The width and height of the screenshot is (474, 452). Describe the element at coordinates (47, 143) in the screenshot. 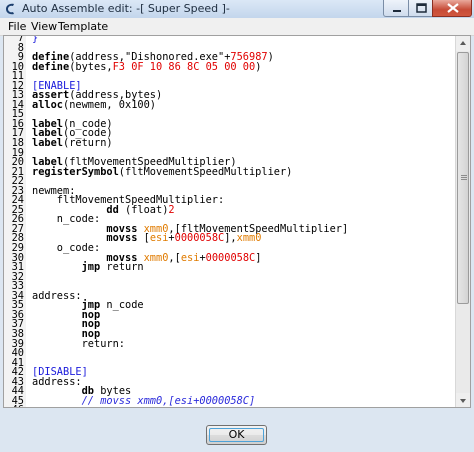

I see `code-token: label` at that location.